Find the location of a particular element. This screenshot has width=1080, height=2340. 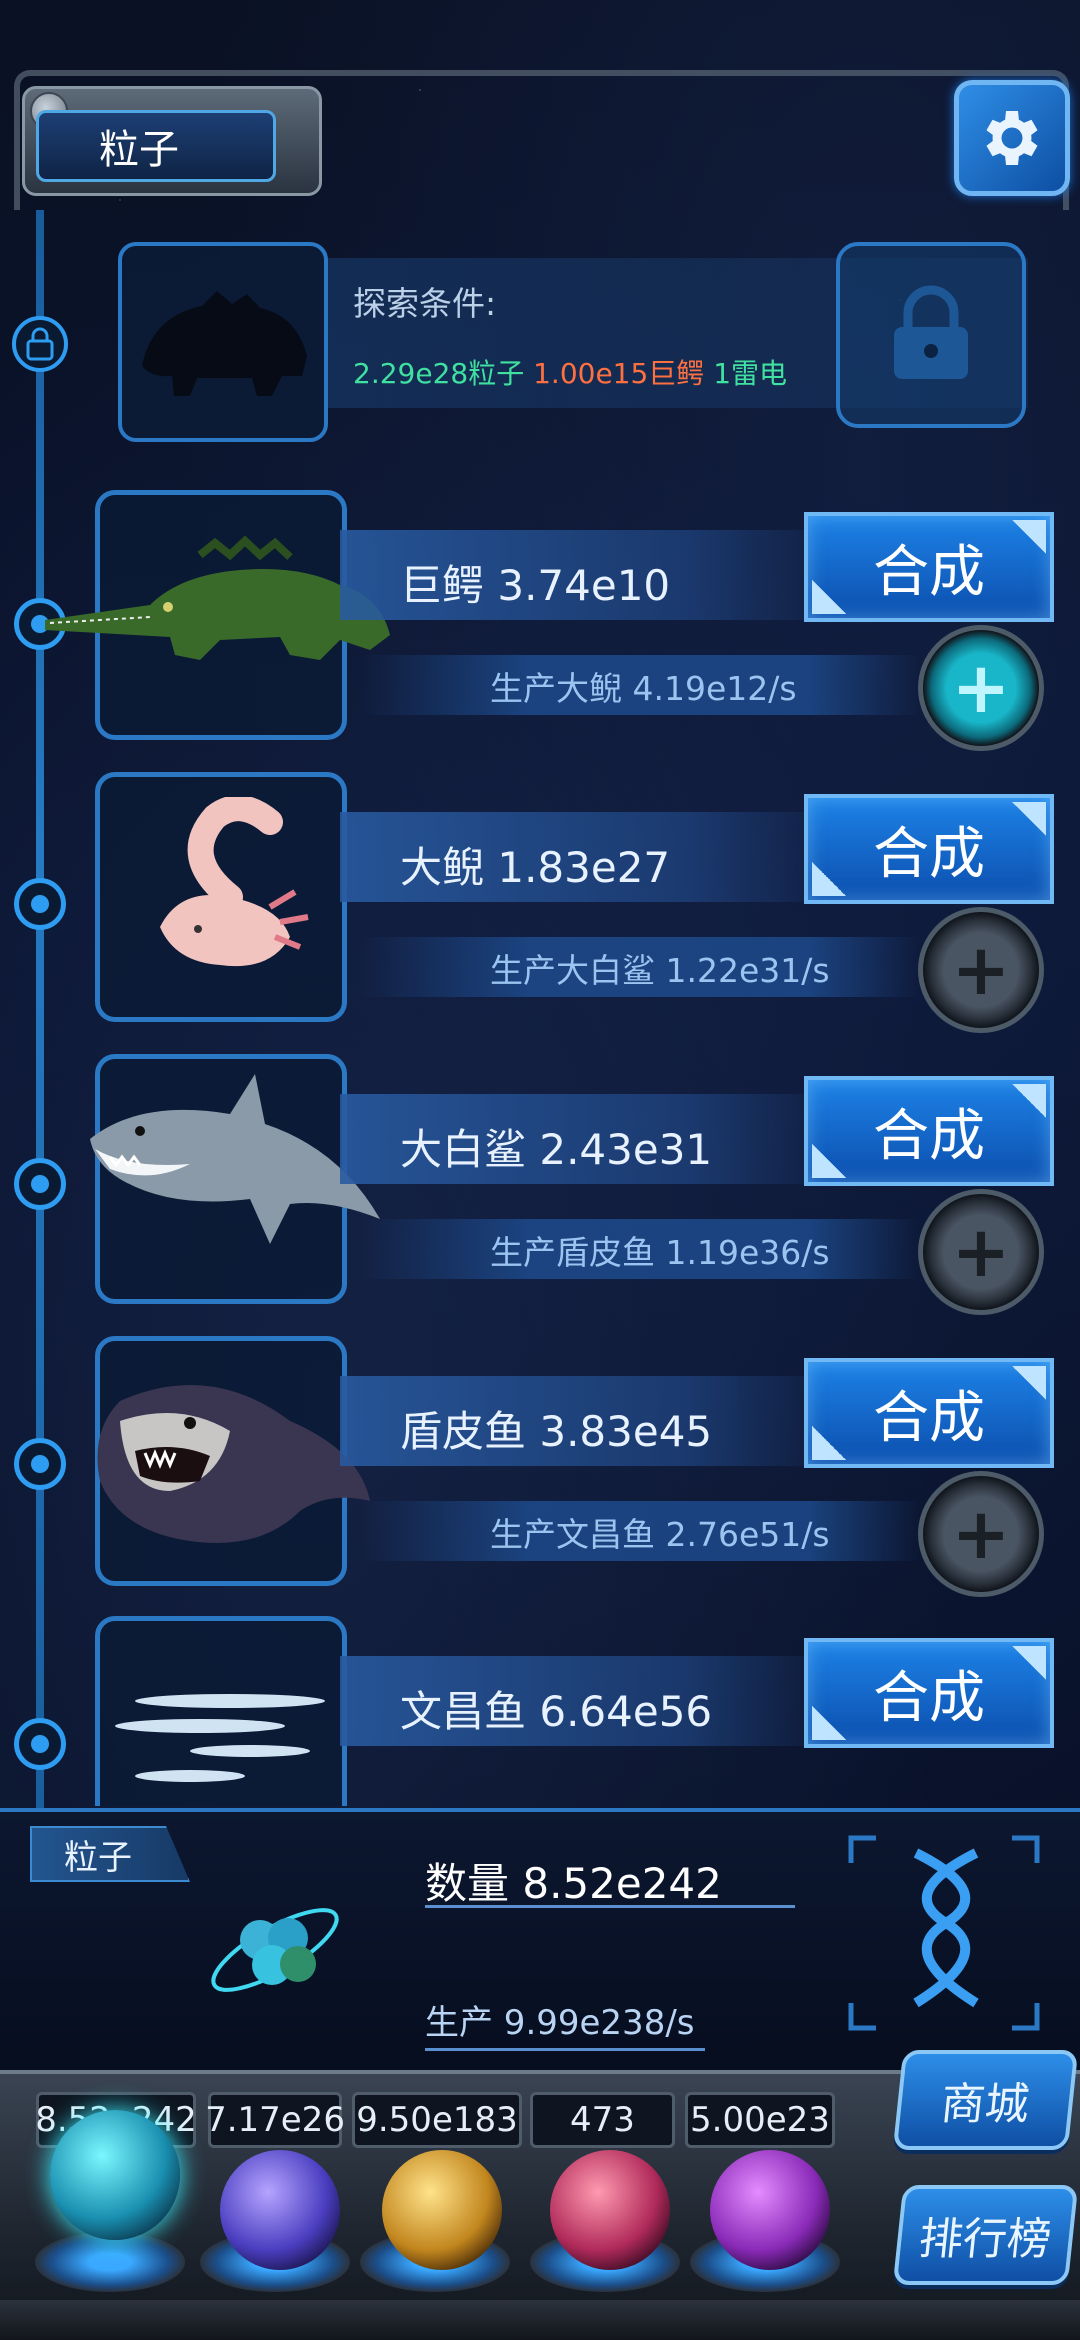

inventory-value: 473 is located at coordinates (602, 2120).